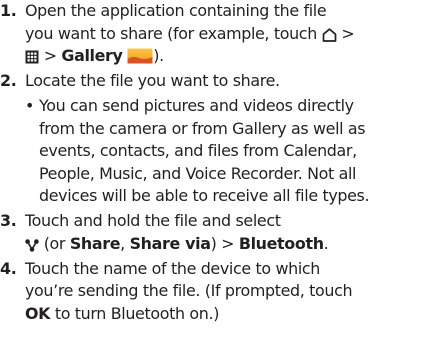 This screenshot has width=426, height=339. I want to click on share-icon, so click(32, 245).